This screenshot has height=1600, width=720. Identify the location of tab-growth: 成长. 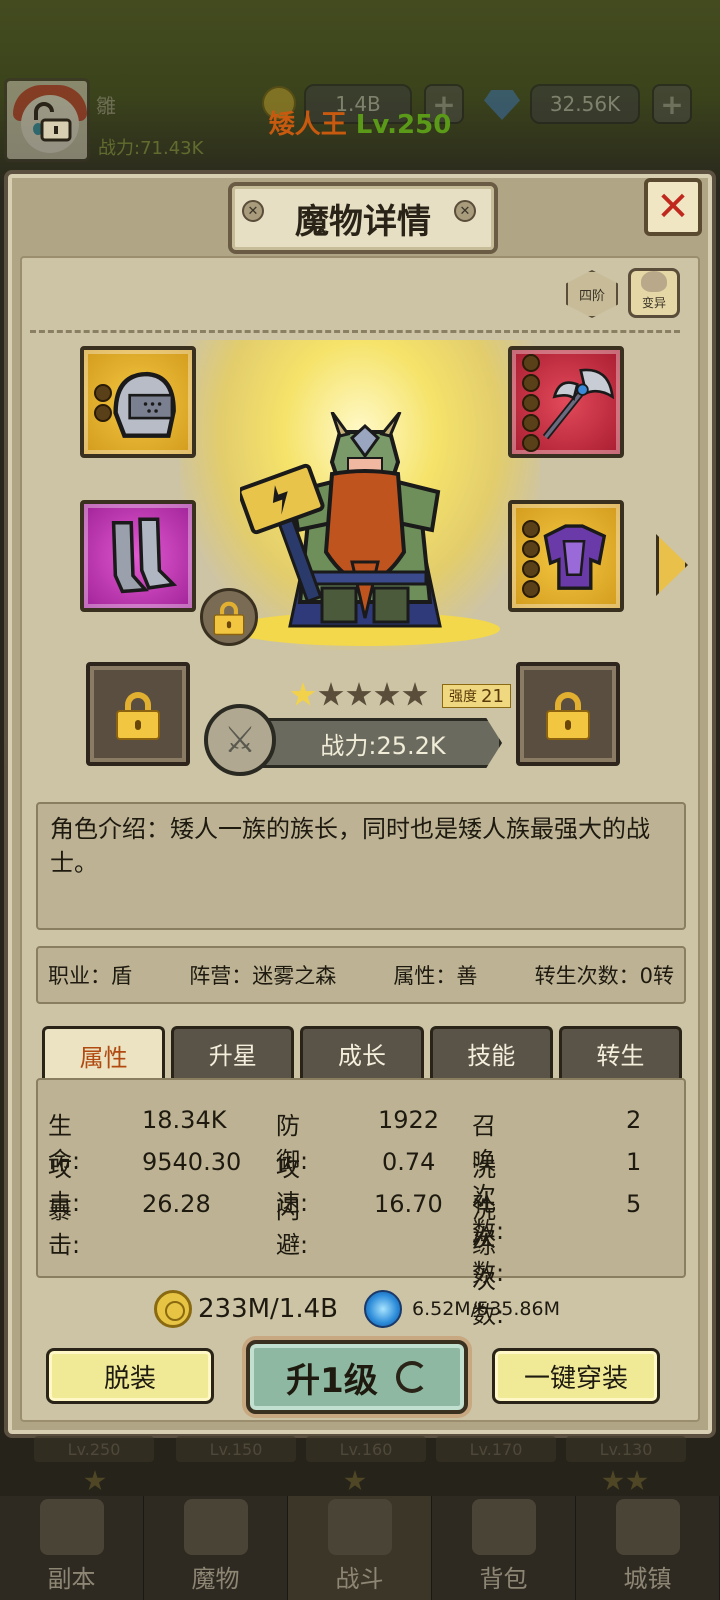
(362, 1052).